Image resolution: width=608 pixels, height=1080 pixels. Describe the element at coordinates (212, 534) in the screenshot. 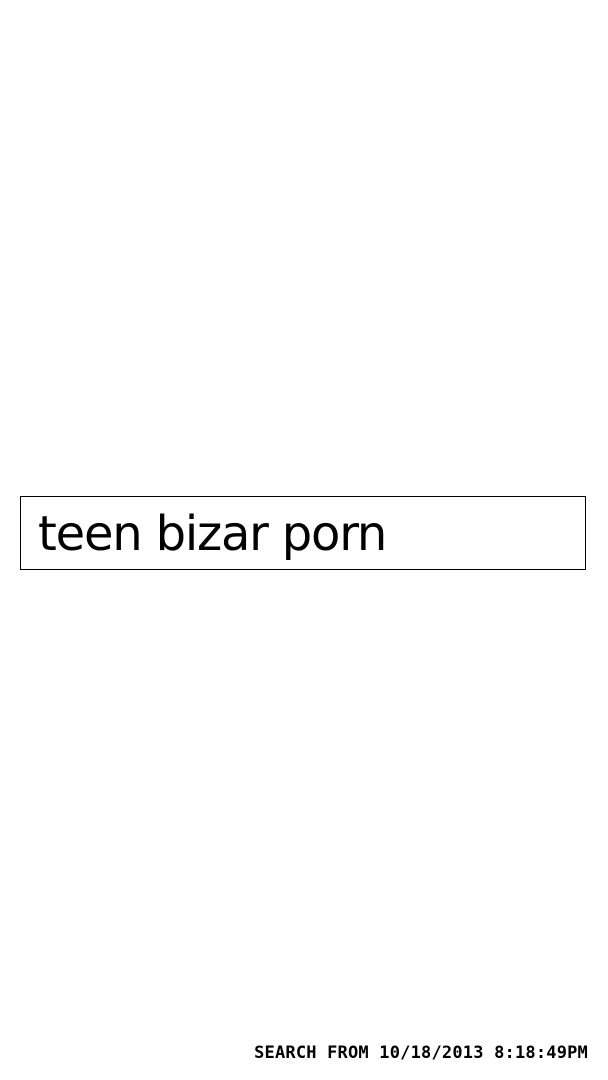

I see `search-query-text: teen bizar porn` at that location.